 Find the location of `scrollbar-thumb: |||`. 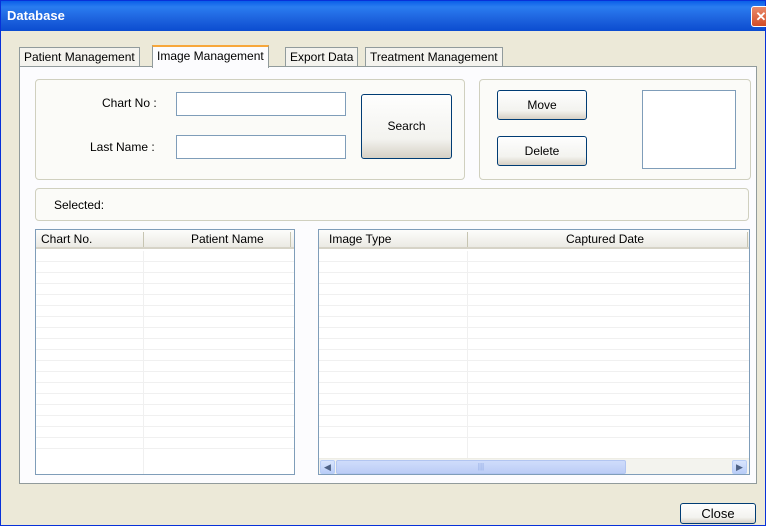

scrollbar-thumb: ||| is located at coordinates (481, 467).